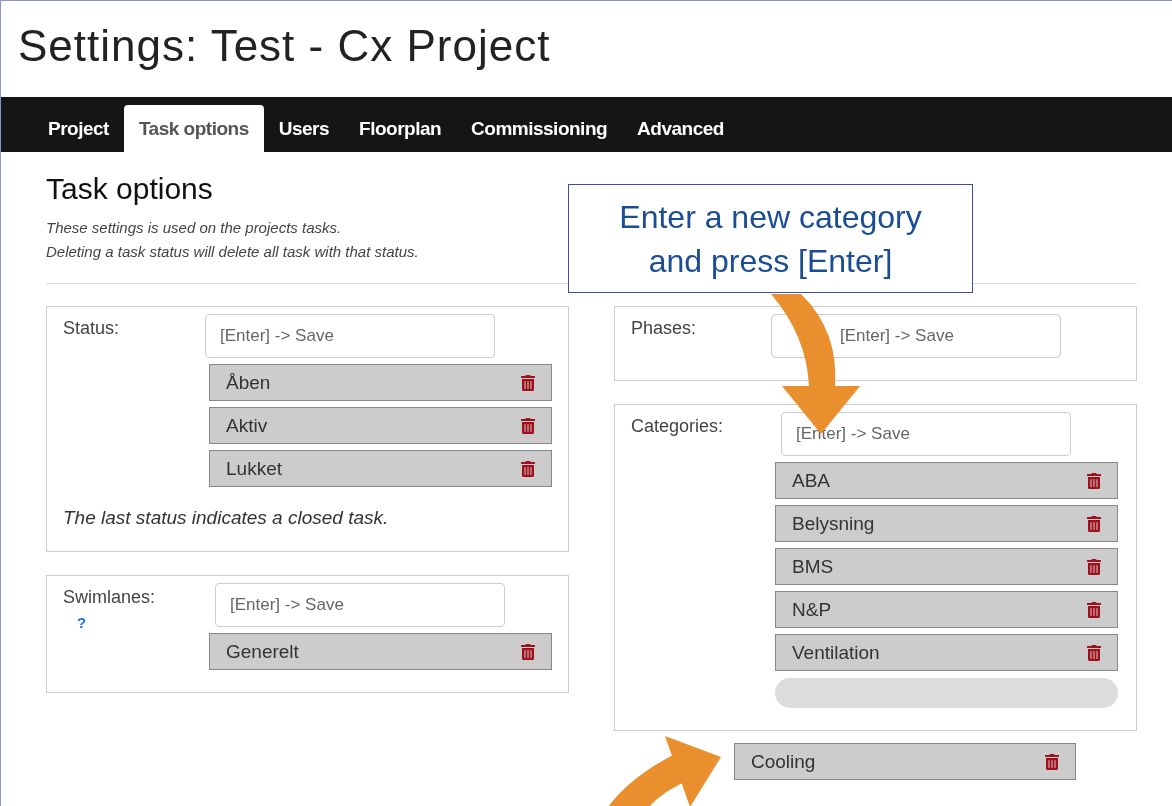 Image resolution: width=1172 pixels, height=806 pixels. I want to click on list-item: Belysning, so click(946, 523).